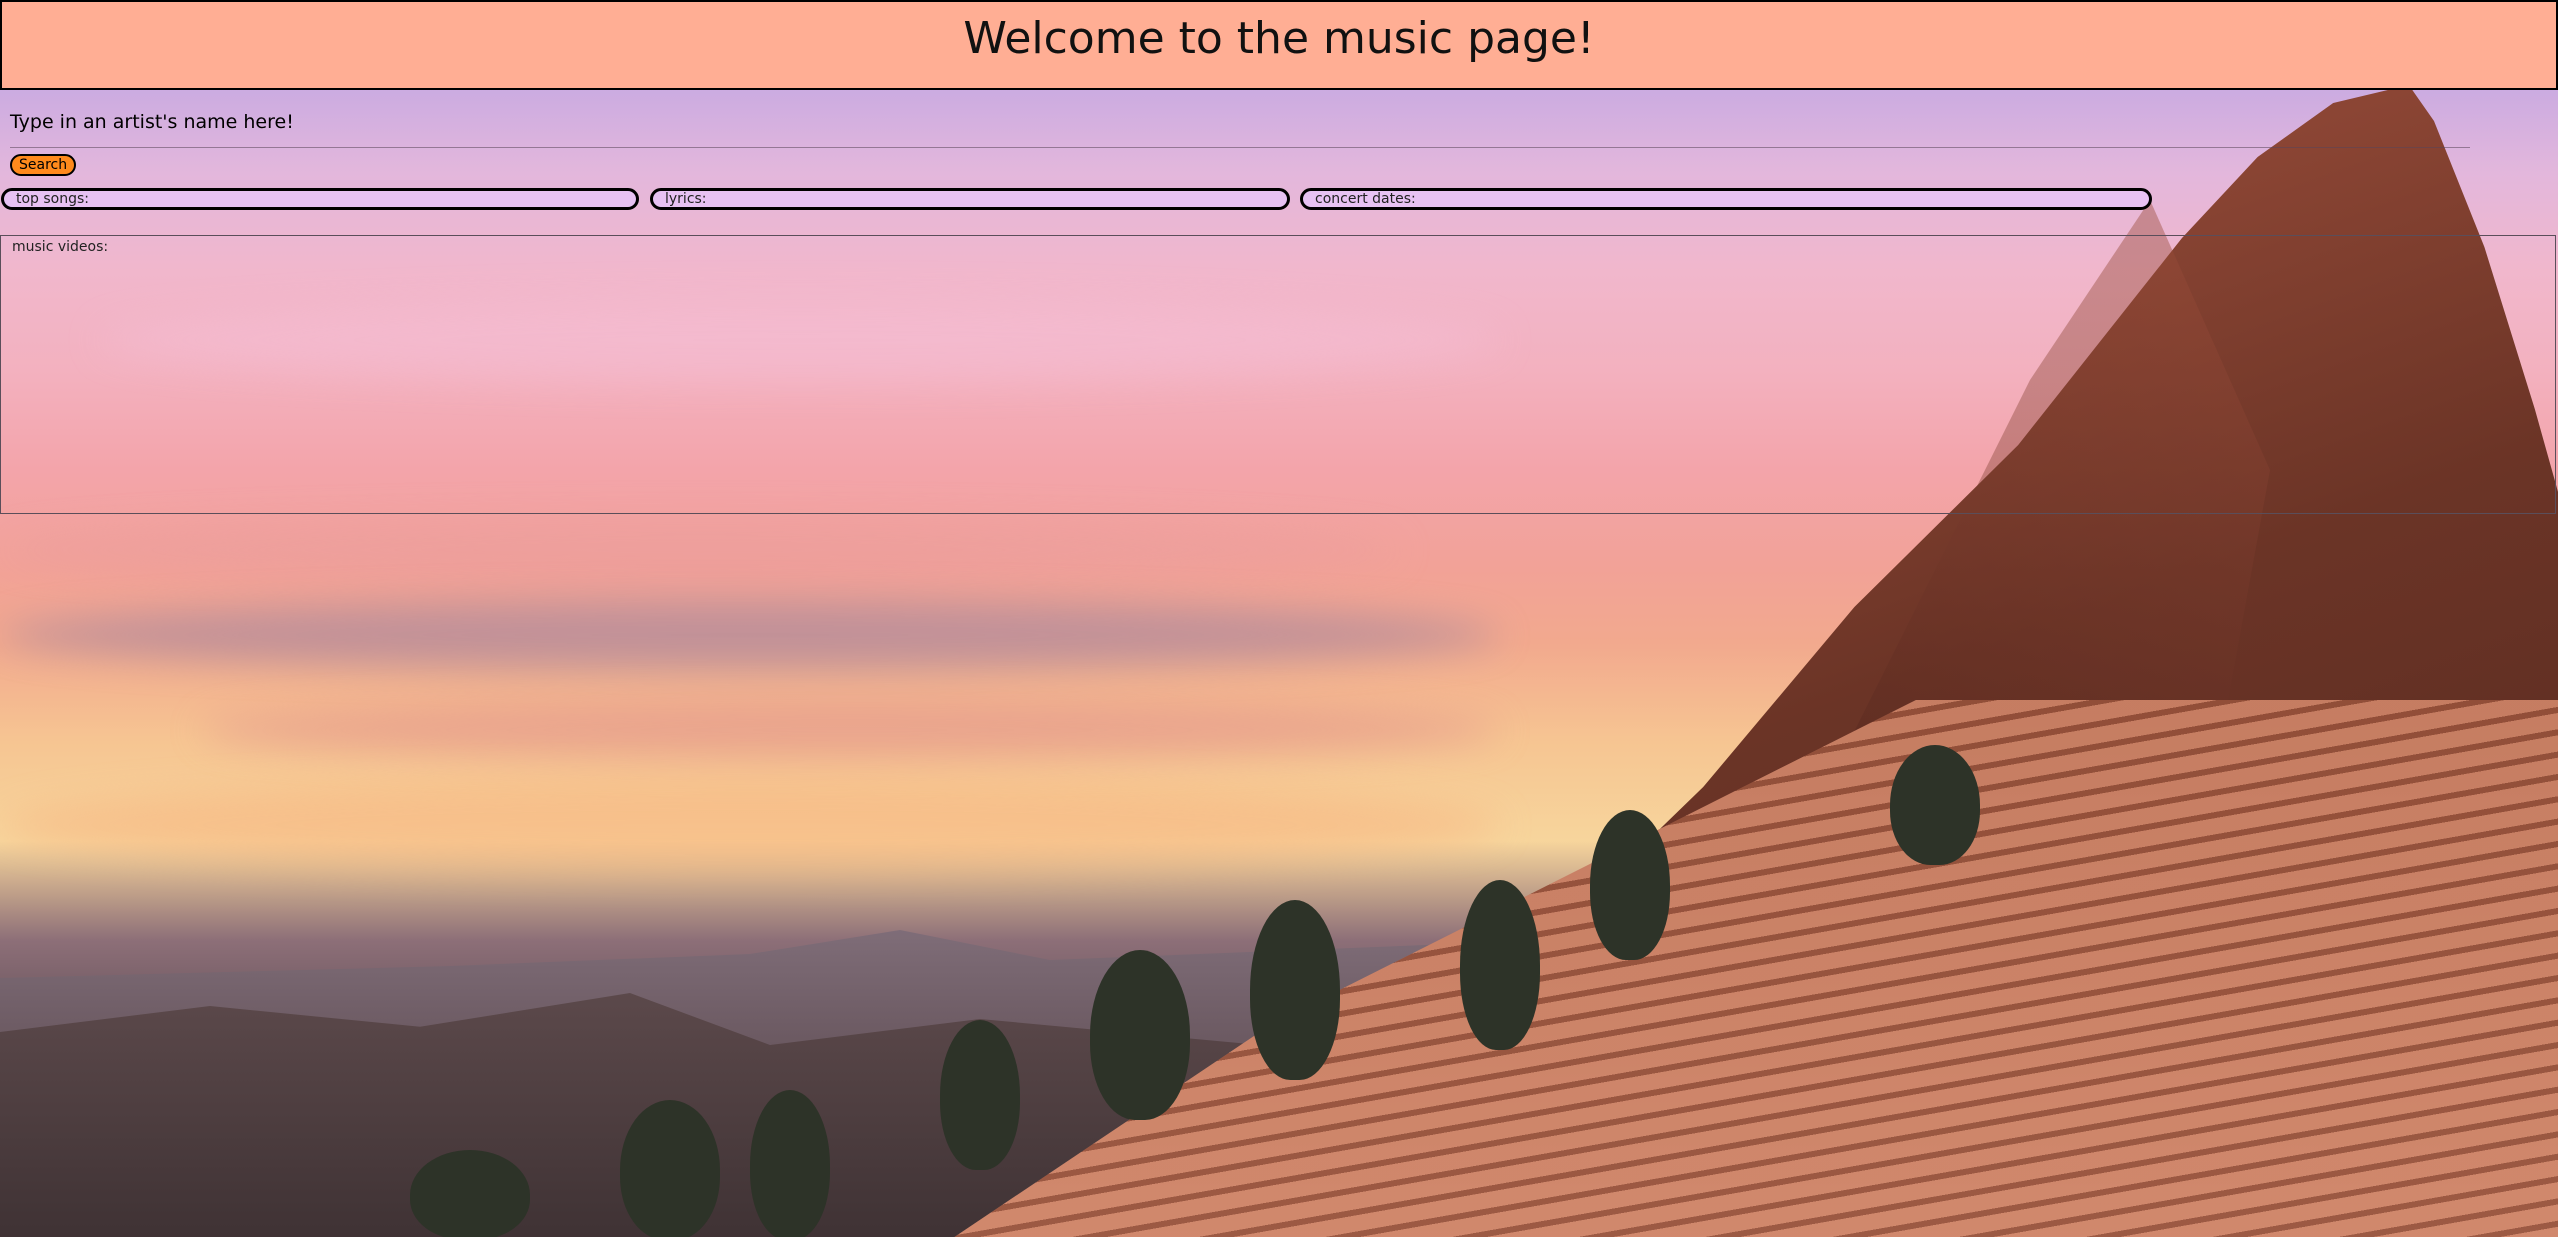 This screenshot has height=1237, width=2558. Describe the element at coordinates (686, 199) in the screenshot. I see `lyrics-label: lyrics:` at that location.